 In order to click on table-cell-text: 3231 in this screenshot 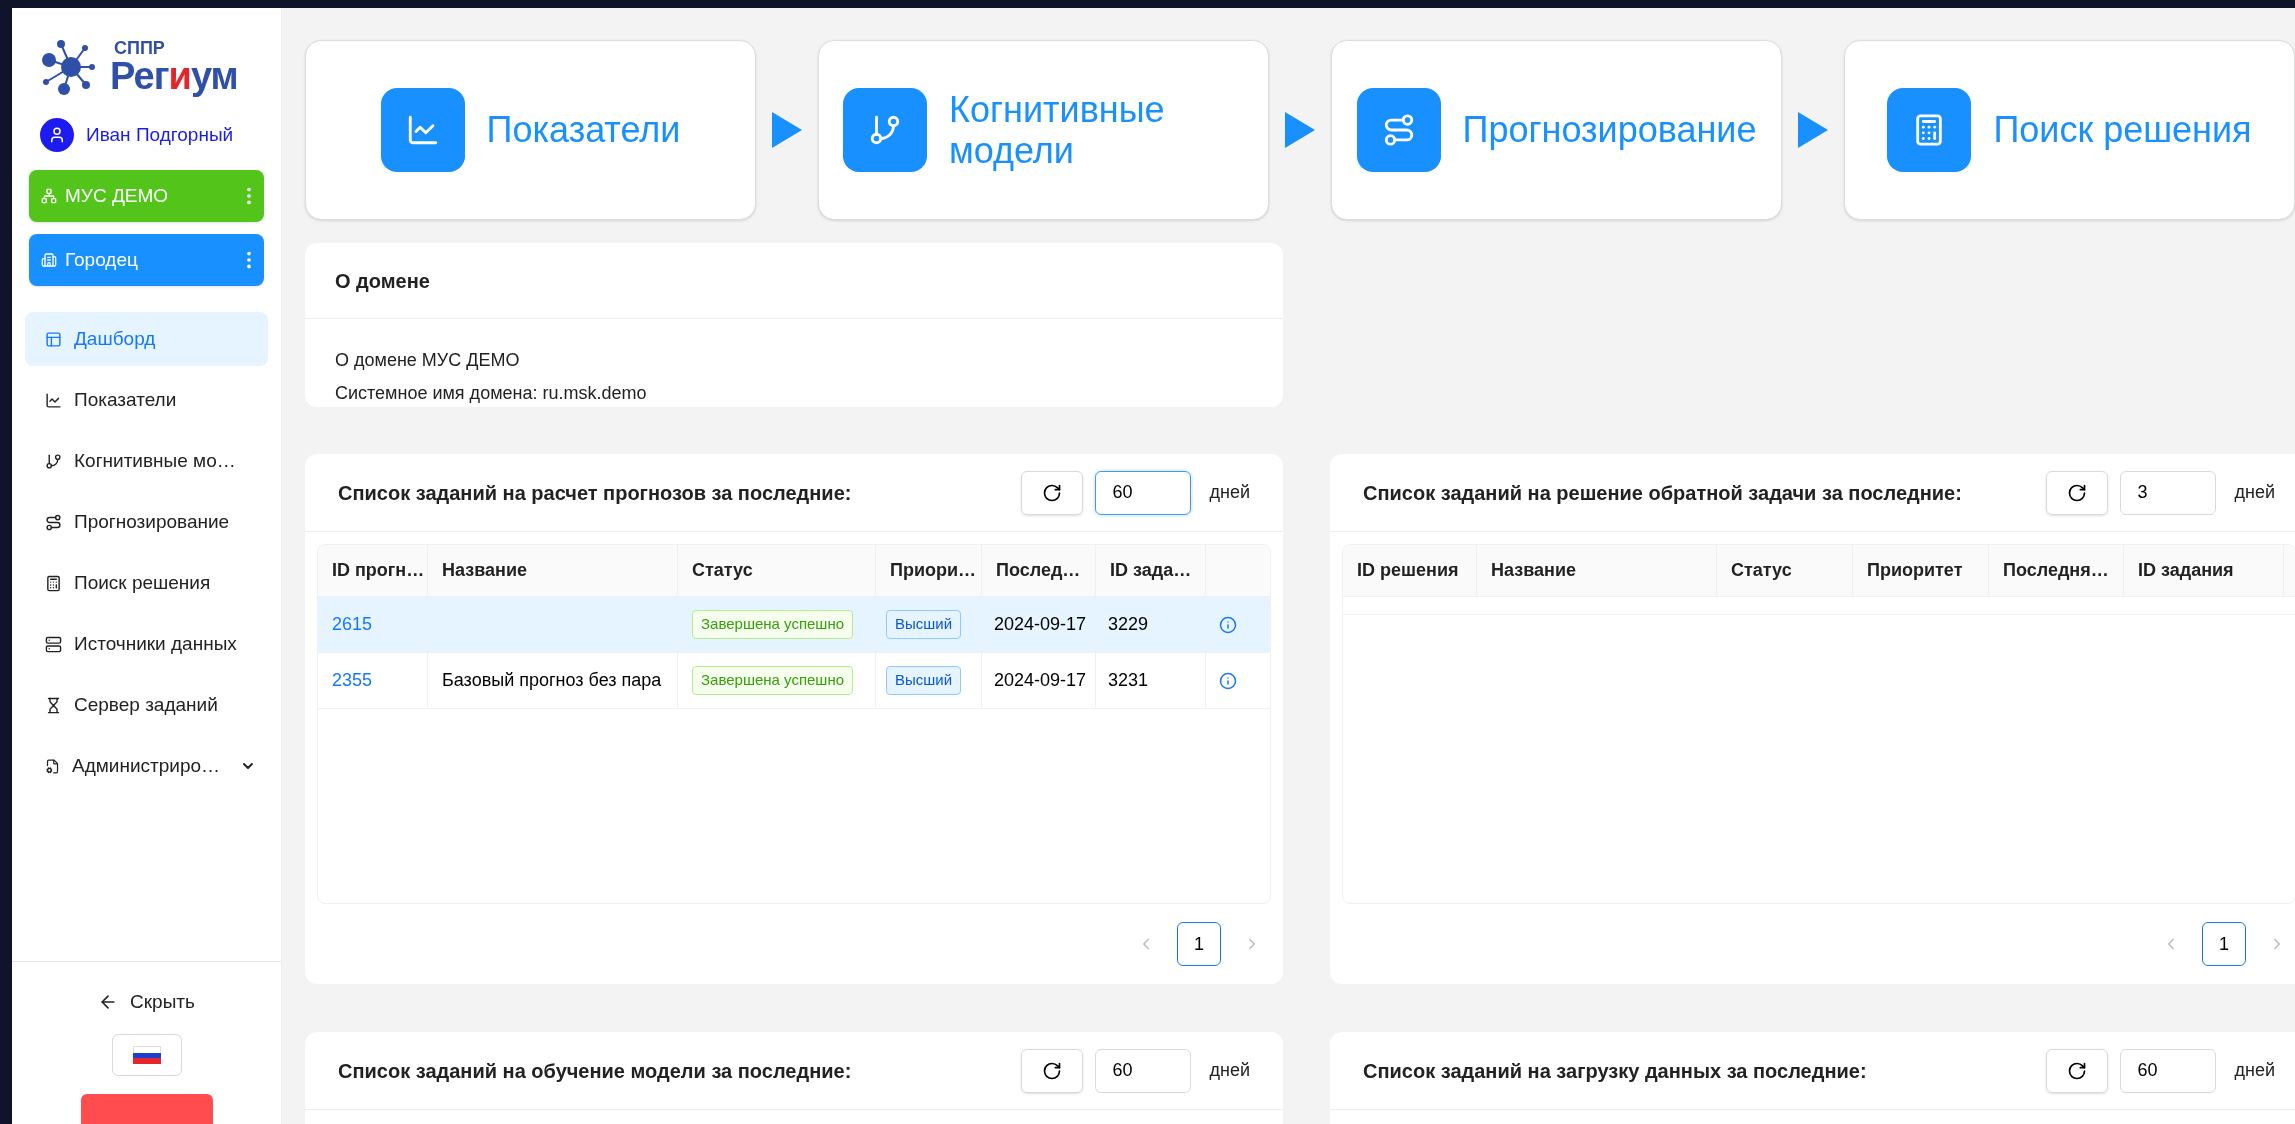, I will do `click(1128, 680)`.